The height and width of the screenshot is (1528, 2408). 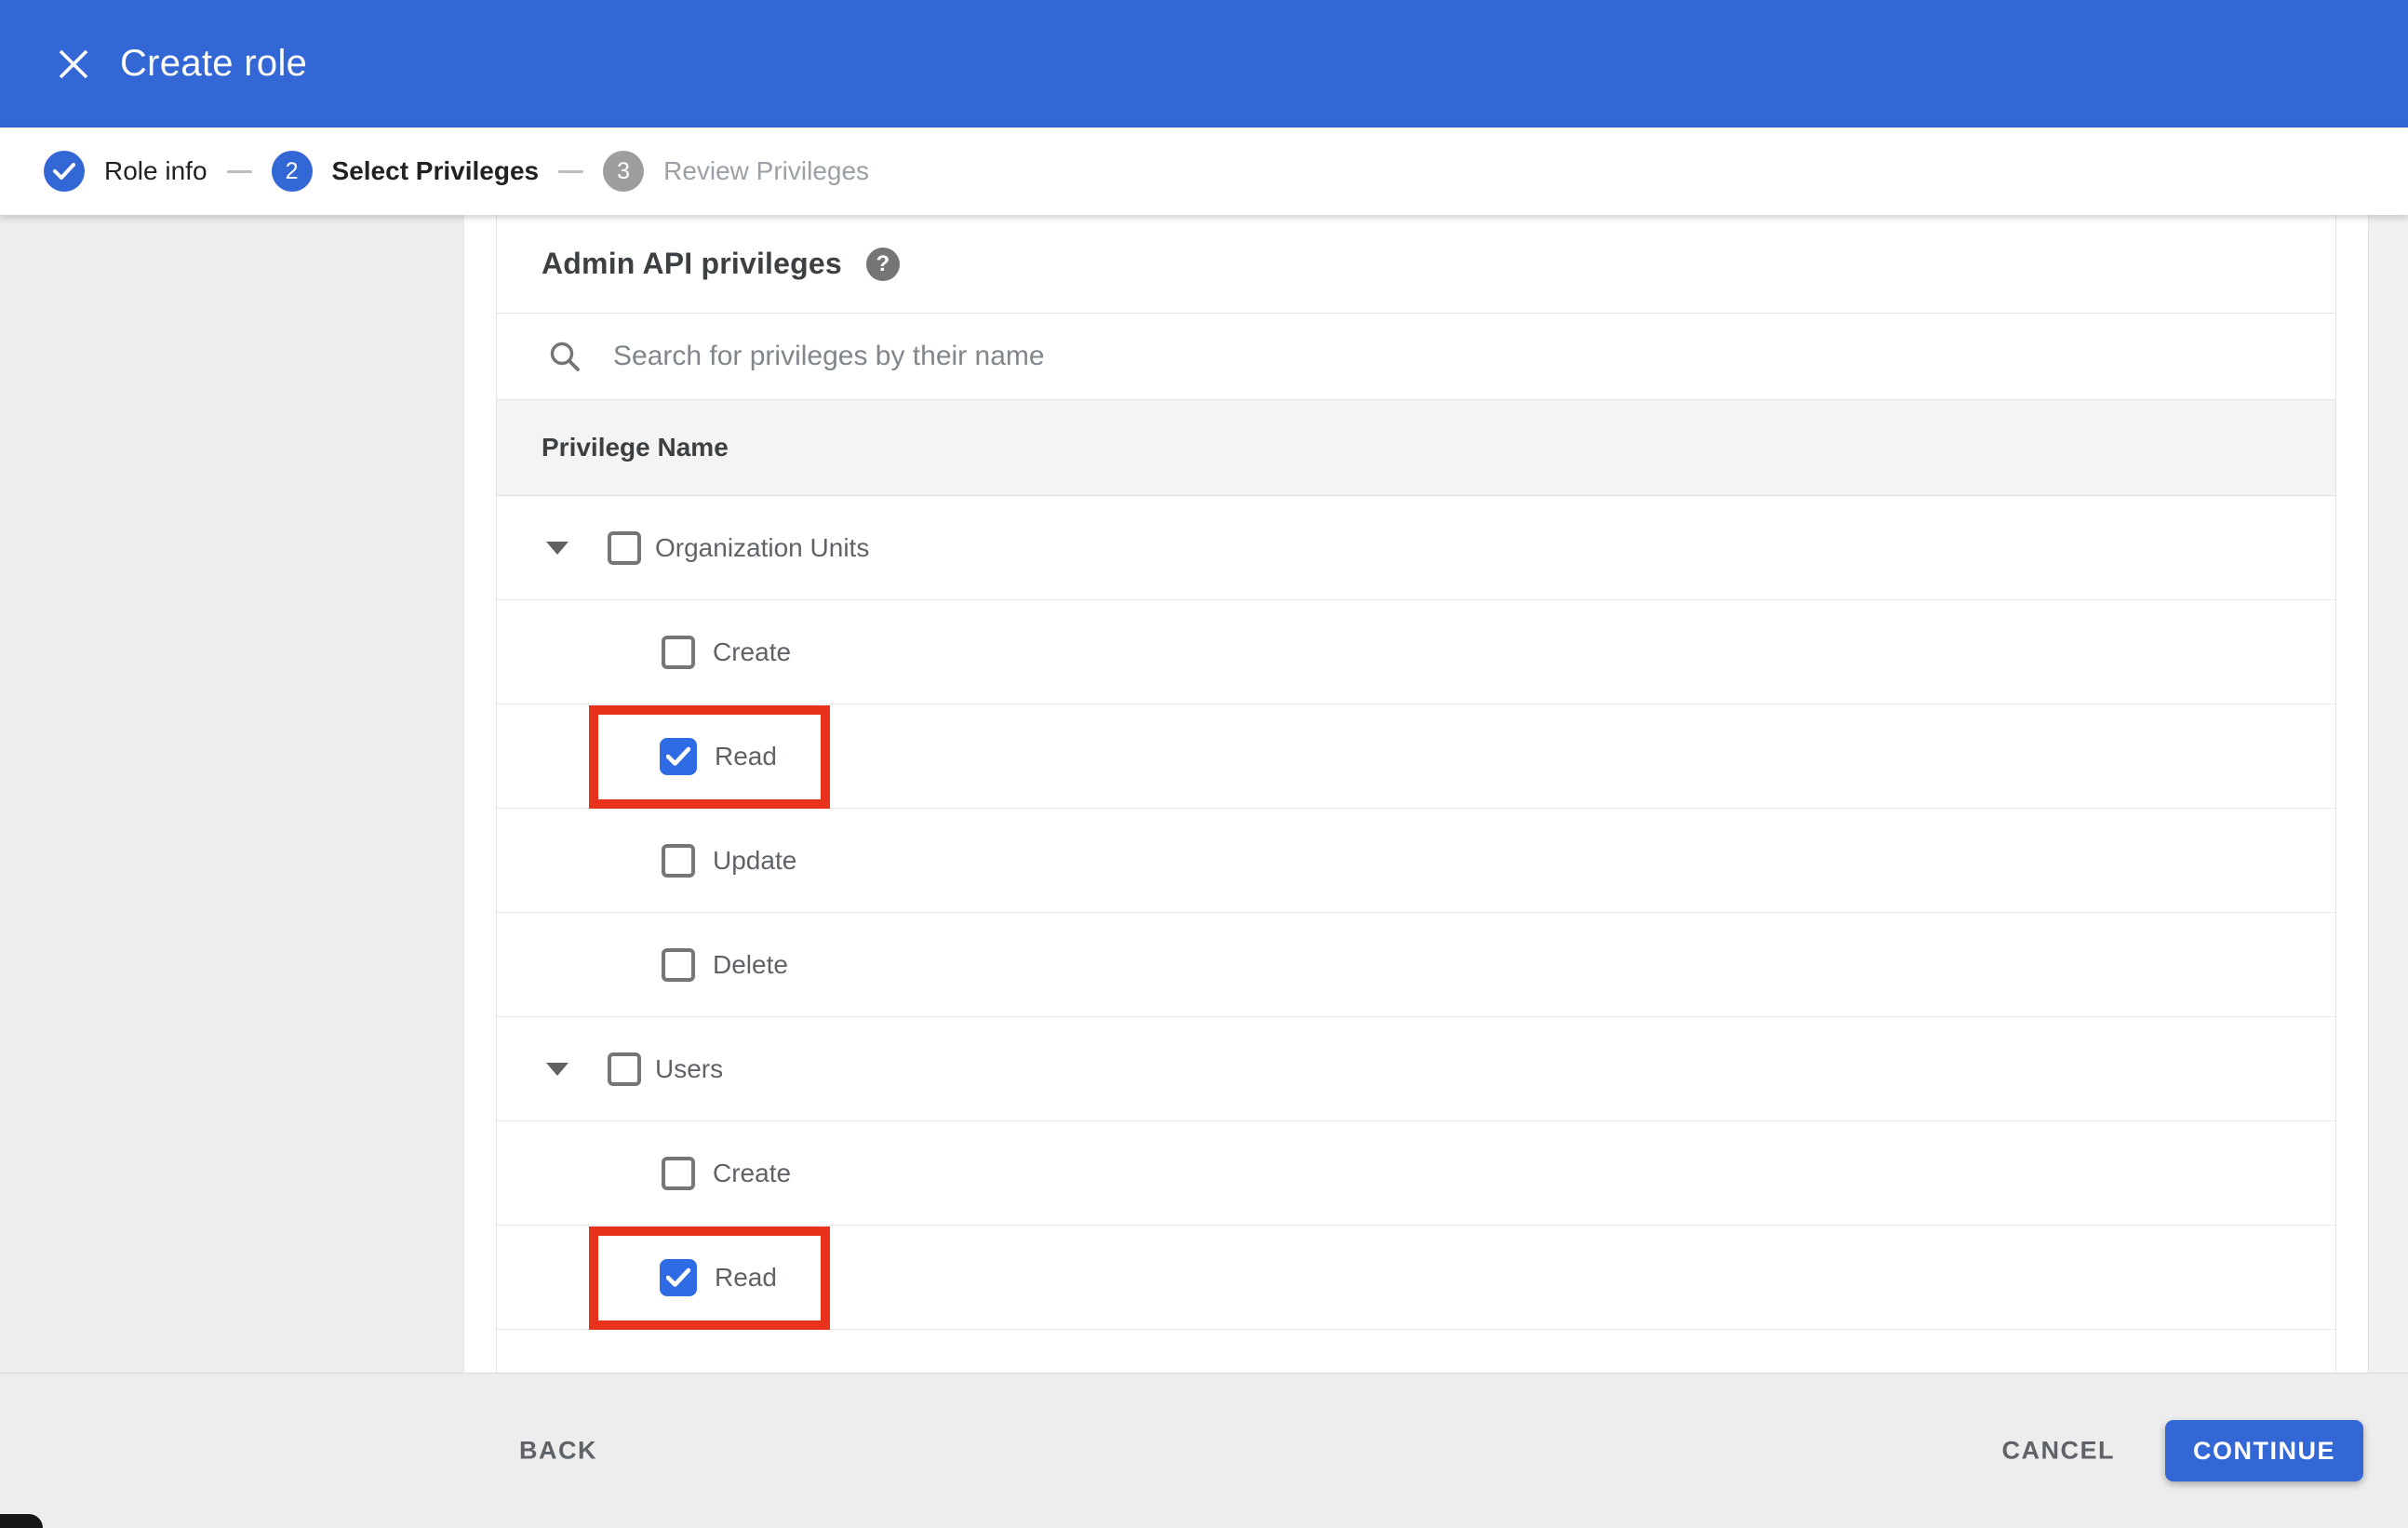 I want to click on step-role-info: Role info, so click(x=125, y=171).